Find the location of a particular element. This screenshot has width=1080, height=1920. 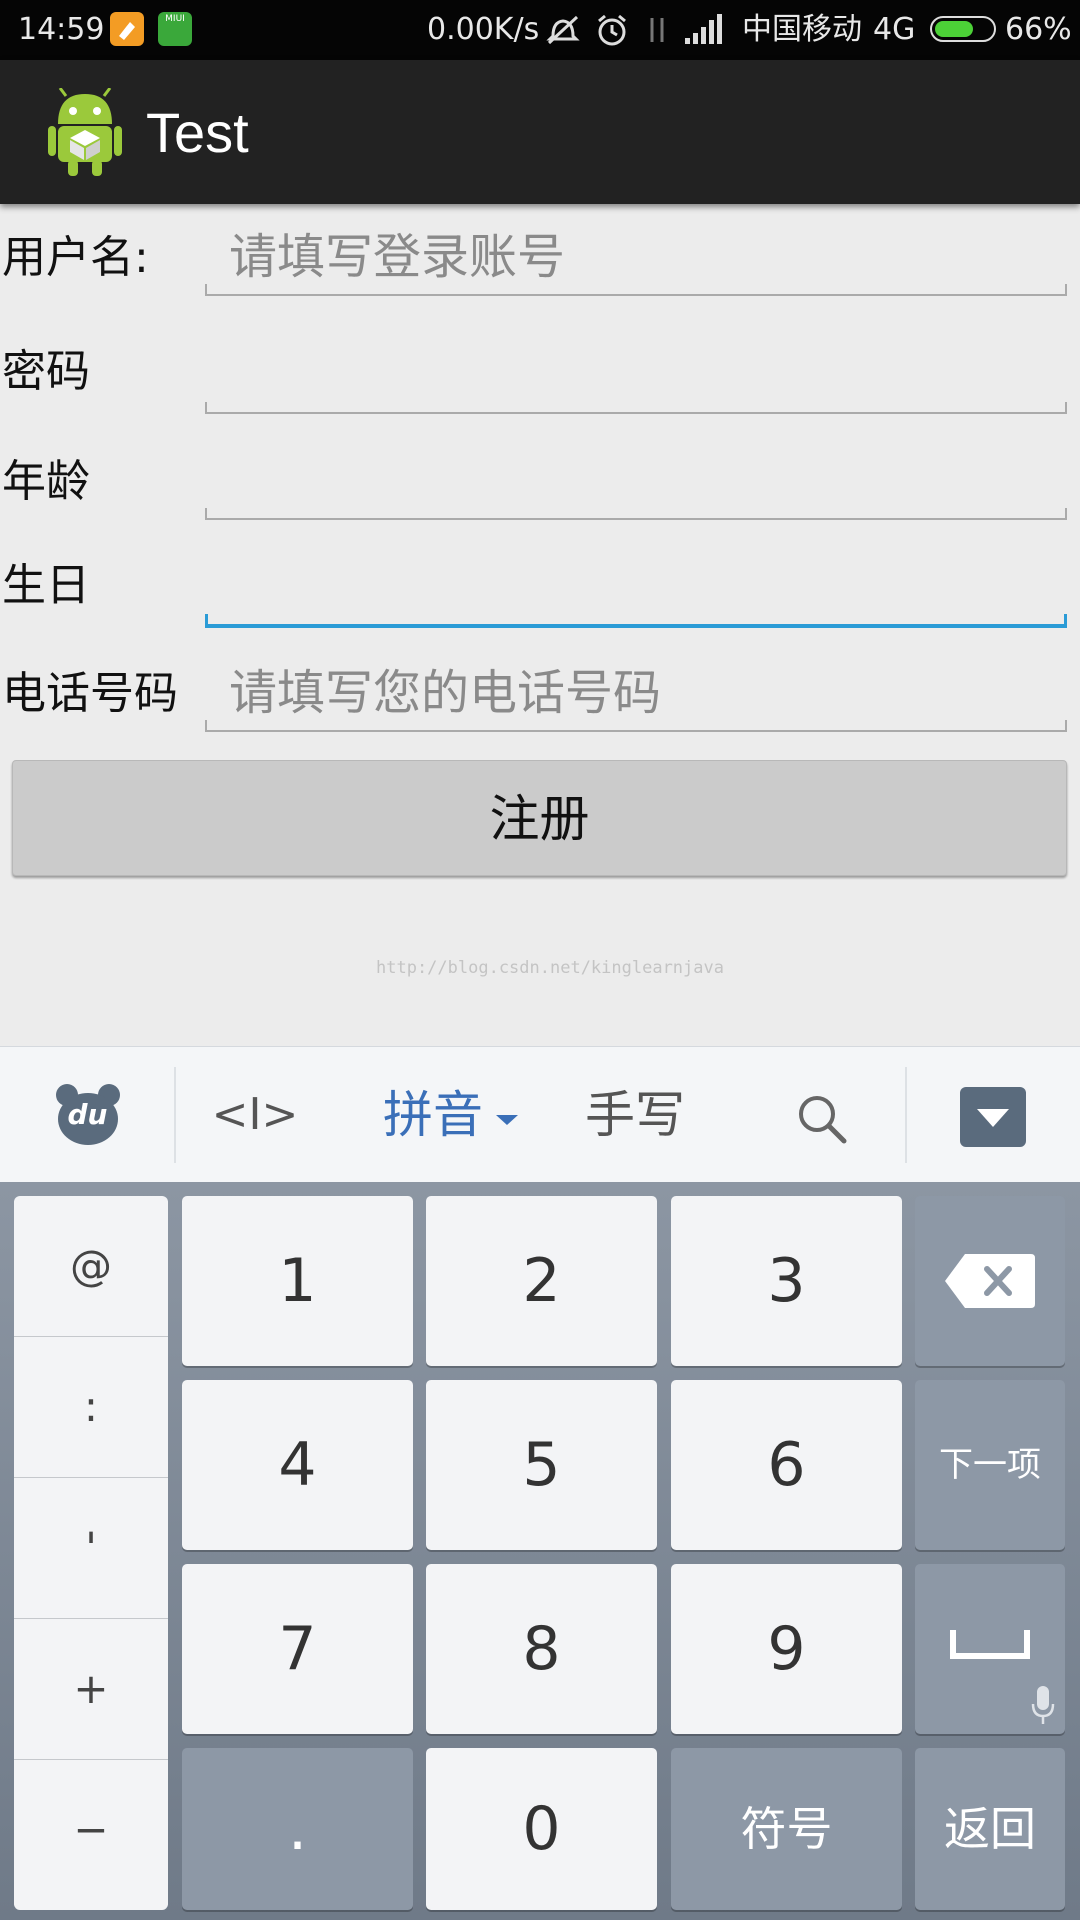

next-field-key: 下一项 is located at coordinates (990, 1465).